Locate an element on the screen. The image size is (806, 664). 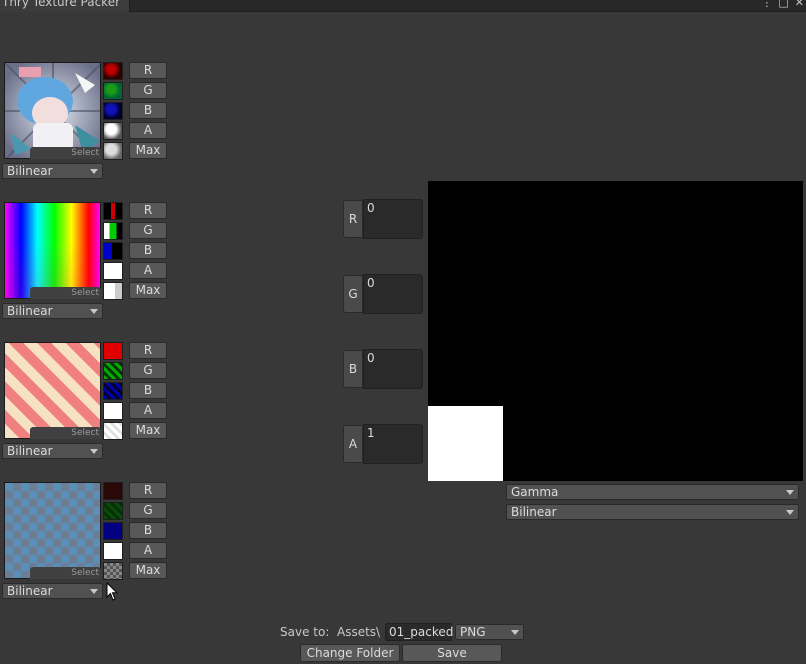
more-options-icon: ⋮ is located at coordinates (766, 4).